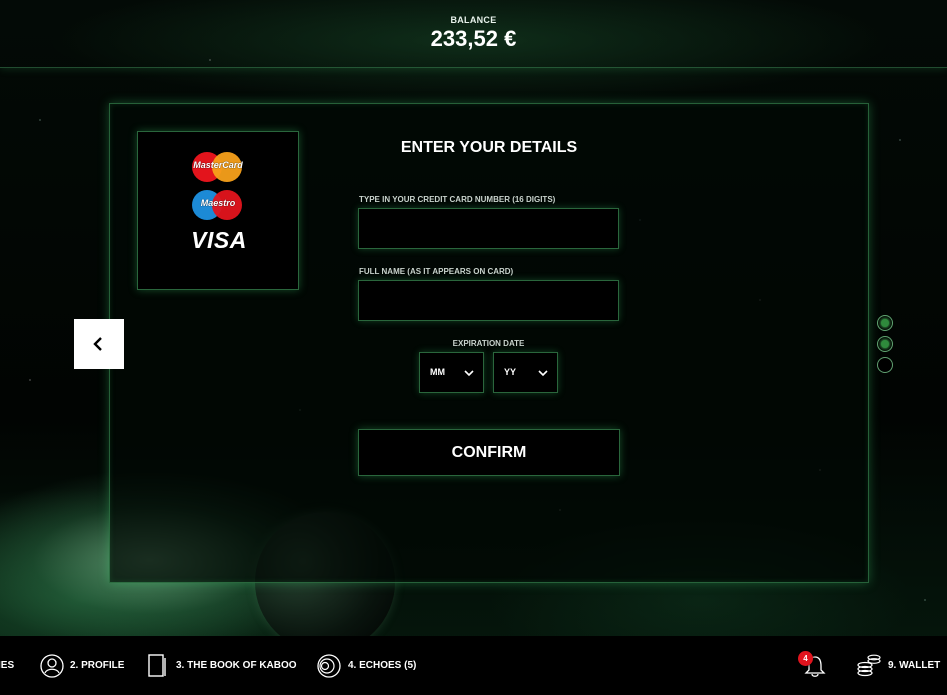 The width and height of the screenshot is (947, 695). What do you see at coordinates (97, 665) in the screenshot?
I see `nav-item-profile-label: 2. PROFILE` at bounding box center [97, 665].